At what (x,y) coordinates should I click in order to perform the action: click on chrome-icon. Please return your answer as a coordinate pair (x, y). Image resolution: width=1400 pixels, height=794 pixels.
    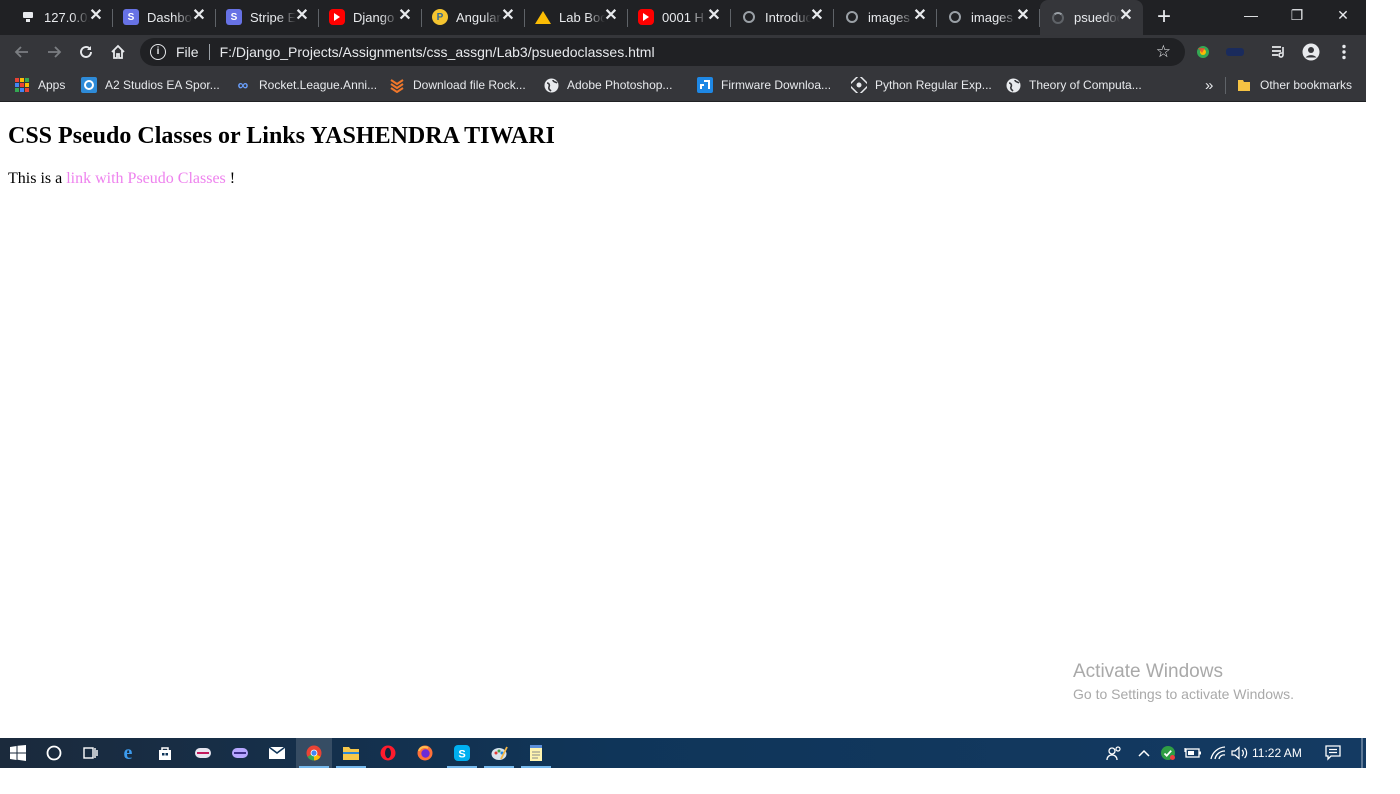
    Looking at the image, I should click on (314, 753).